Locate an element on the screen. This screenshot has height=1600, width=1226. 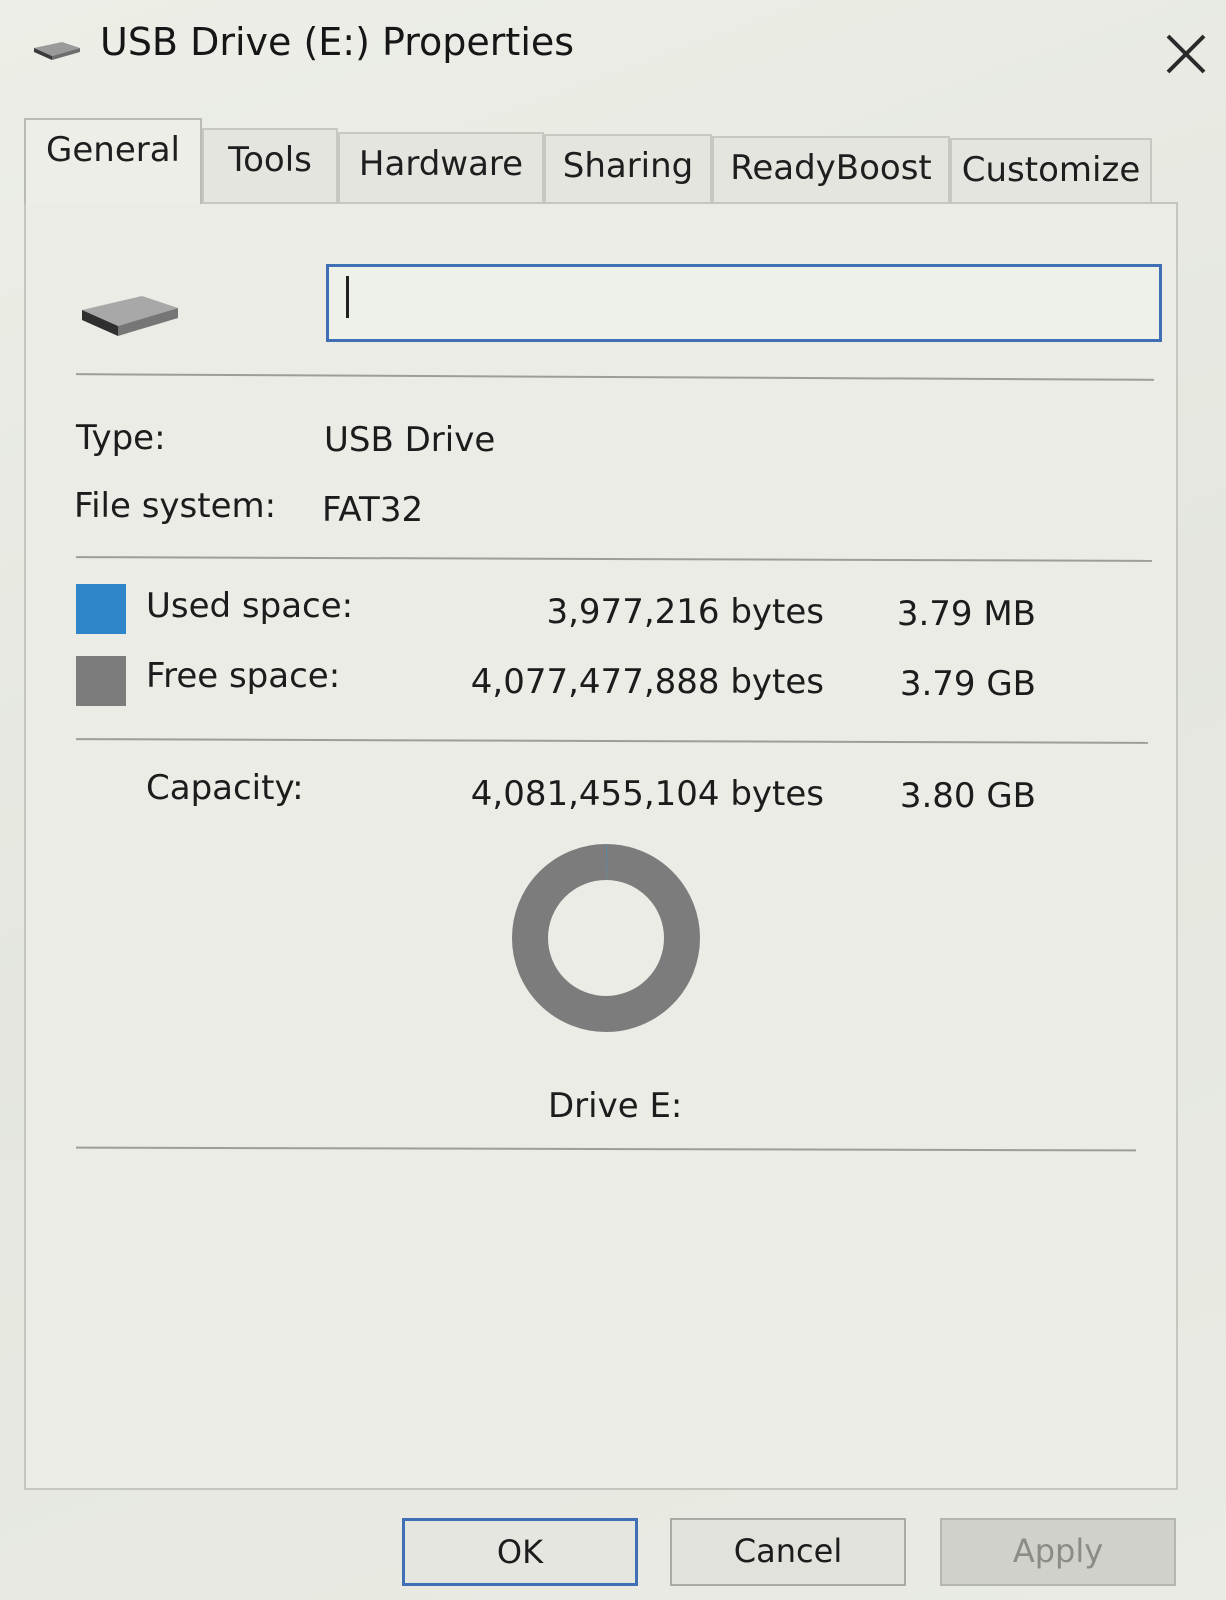
free-space-size: 3.79 GB is located at coordinates (967, 684).